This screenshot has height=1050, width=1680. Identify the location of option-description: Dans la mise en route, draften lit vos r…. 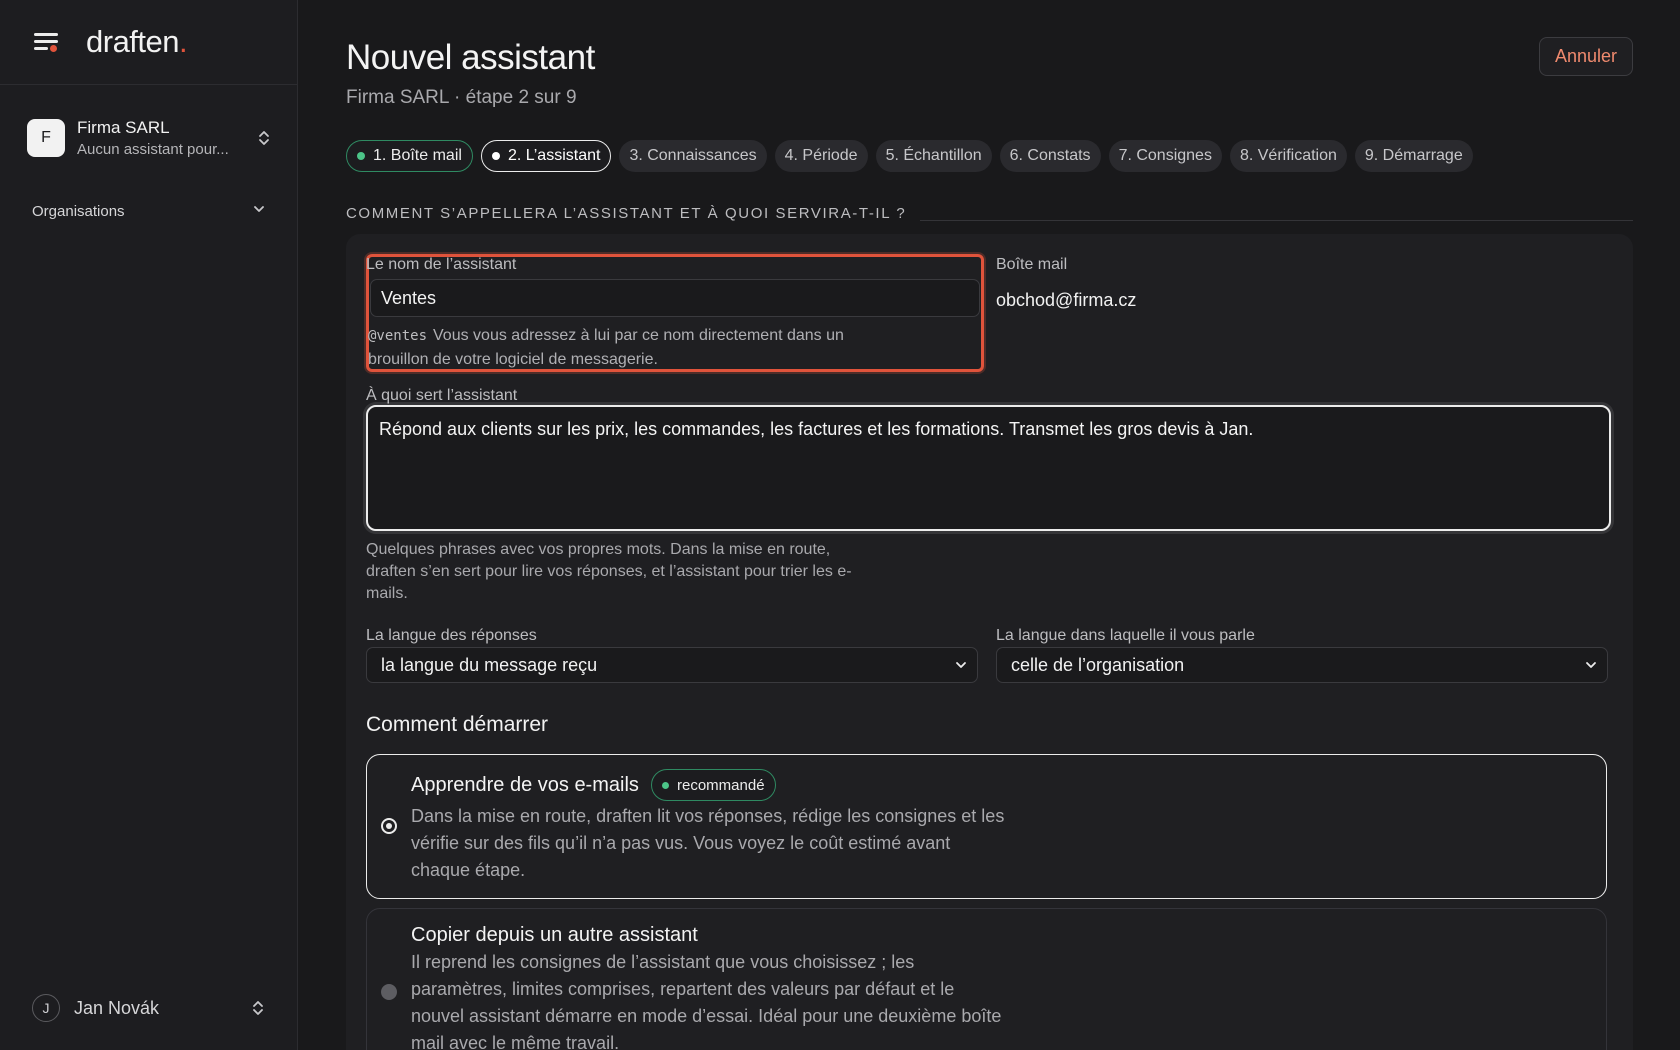
(708, 843).